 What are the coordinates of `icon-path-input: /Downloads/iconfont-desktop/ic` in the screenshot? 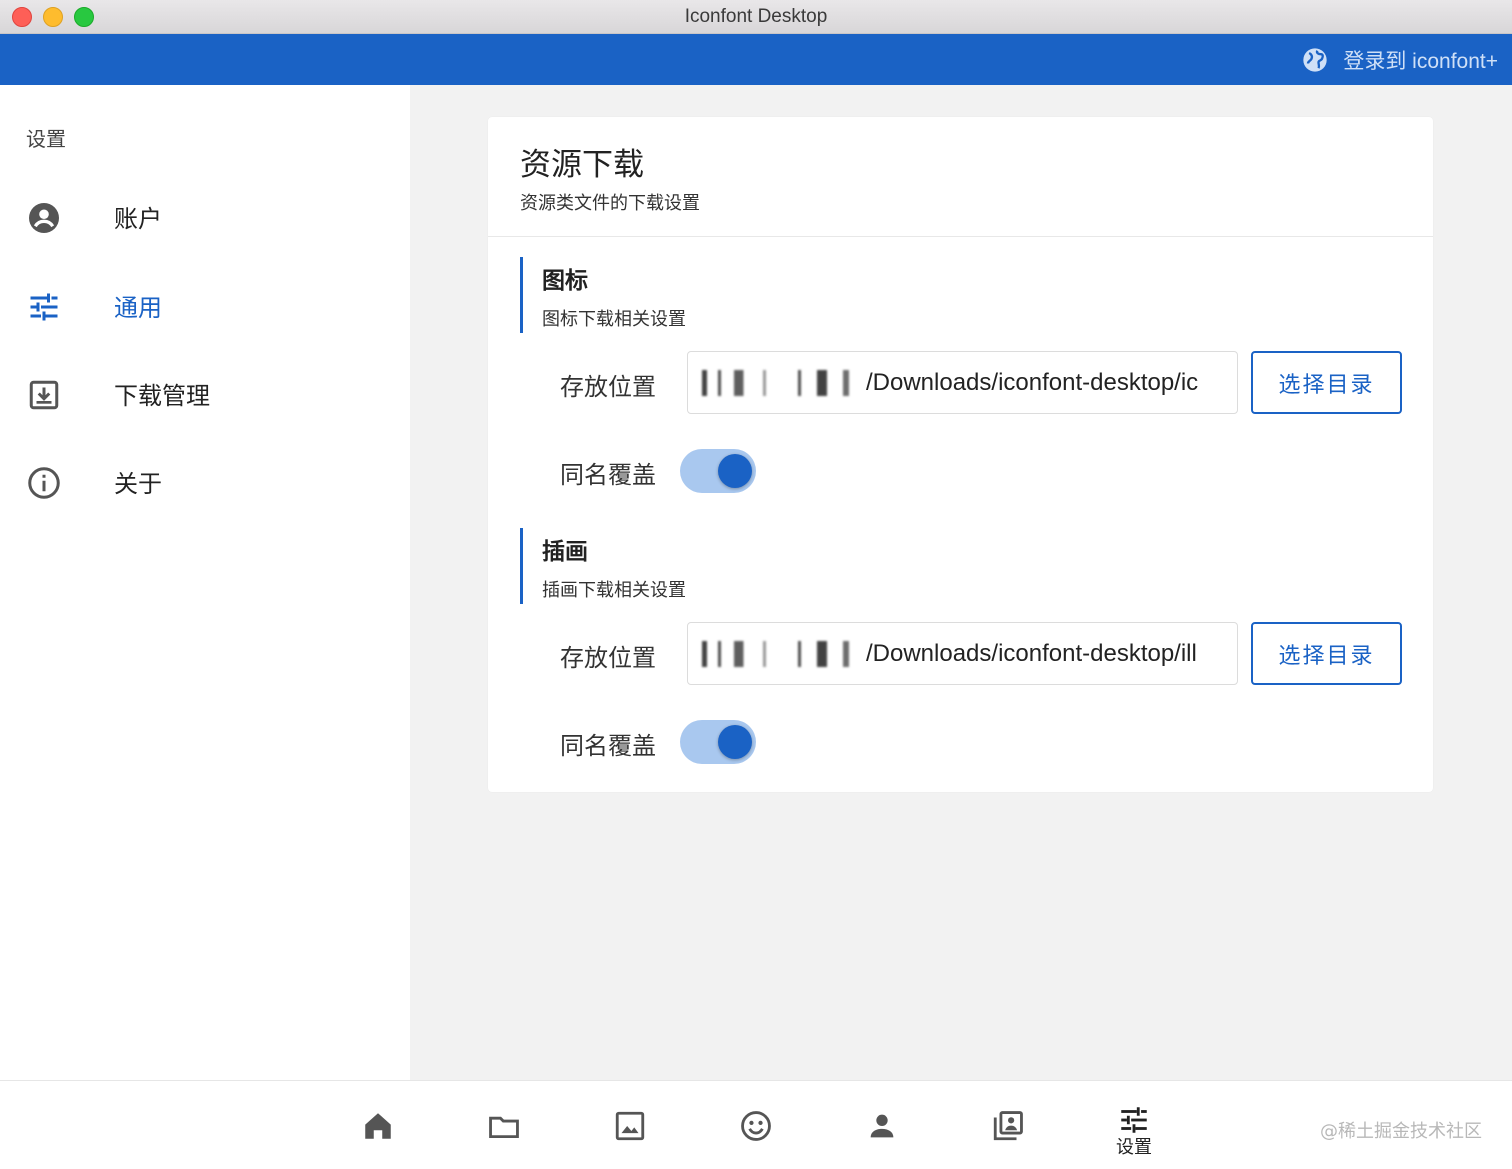 It's located at (962, 382).